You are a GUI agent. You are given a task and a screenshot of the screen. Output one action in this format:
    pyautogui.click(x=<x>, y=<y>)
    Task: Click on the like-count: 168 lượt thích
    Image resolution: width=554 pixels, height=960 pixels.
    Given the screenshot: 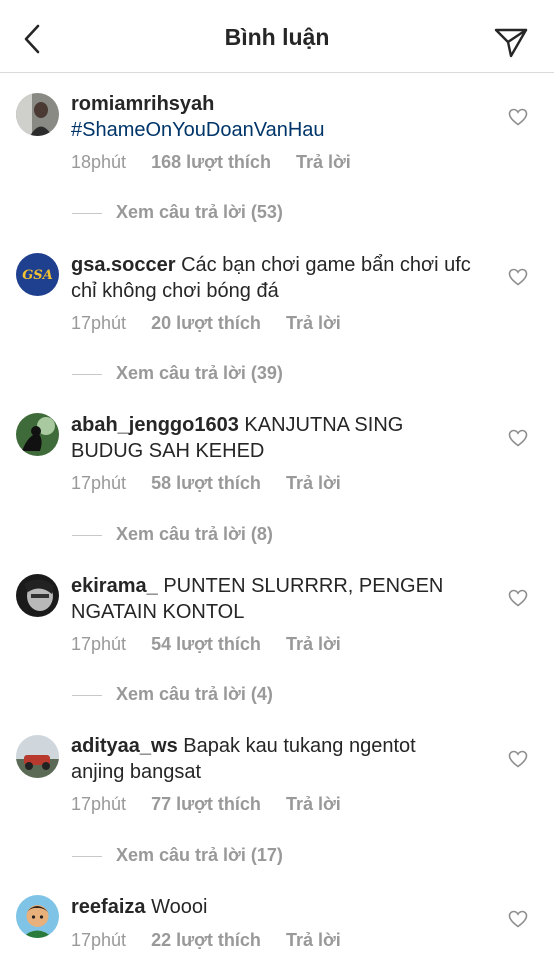 What is the action you would take?
    pyautogui.click(x=211, y=162)
    